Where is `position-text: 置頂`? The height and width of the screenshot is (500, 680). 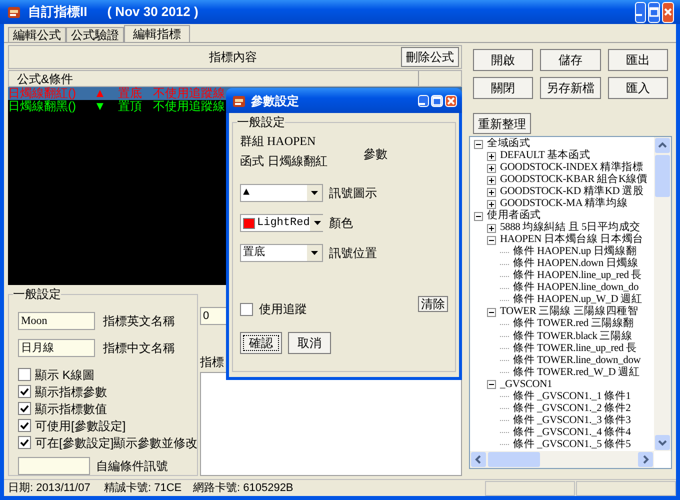
position-text: 置頂 is located at coordinates (130, 106).